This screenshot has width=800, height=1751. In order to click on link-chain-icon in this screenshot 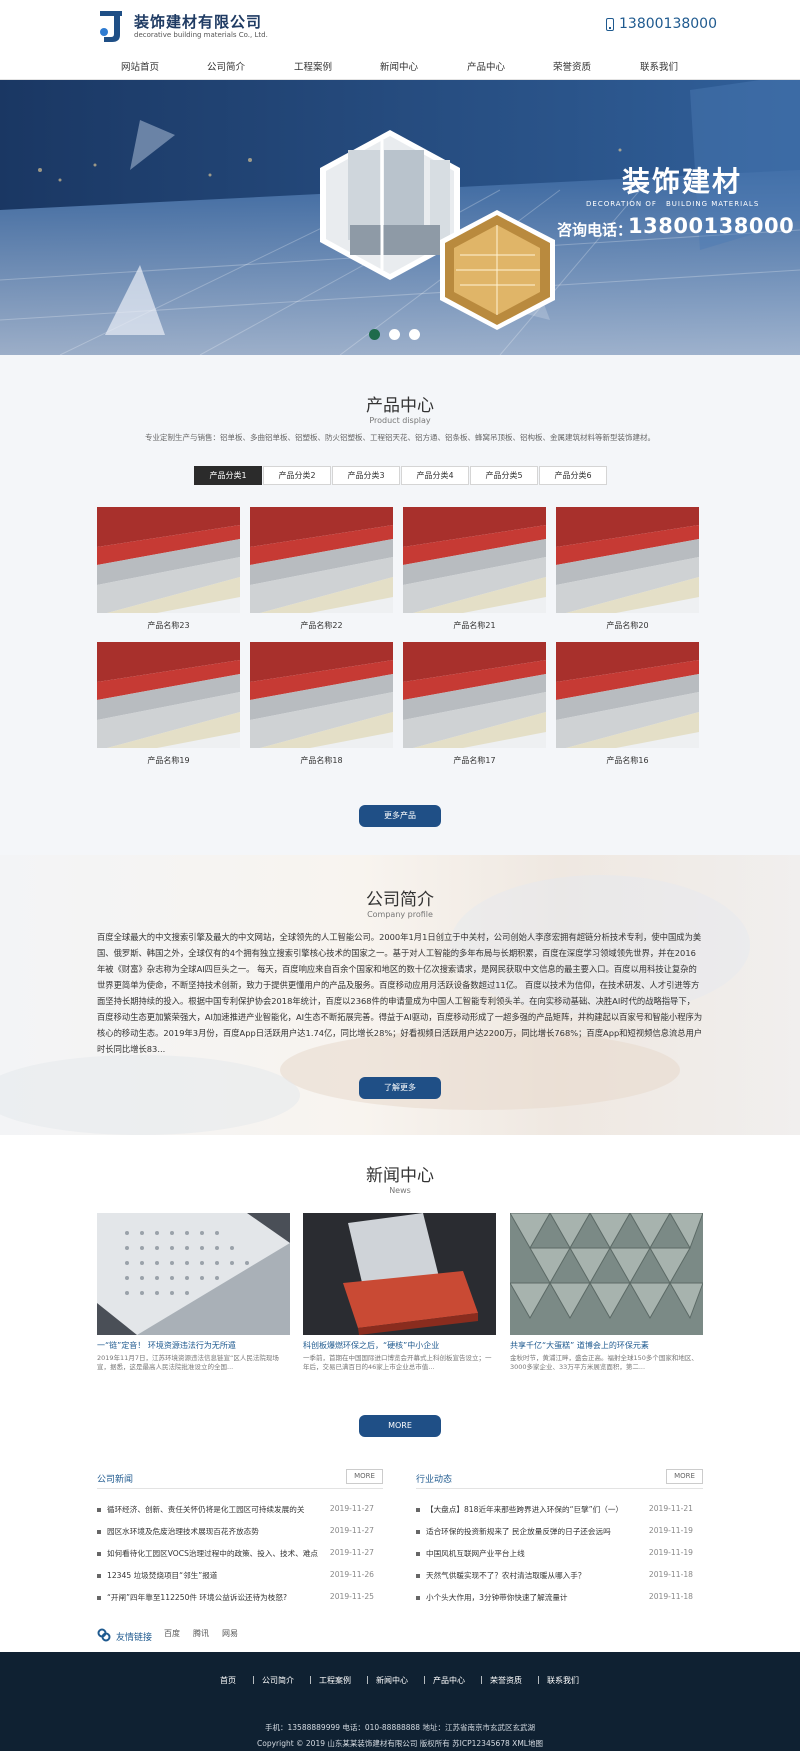, I will do `click(104, 1635)`.